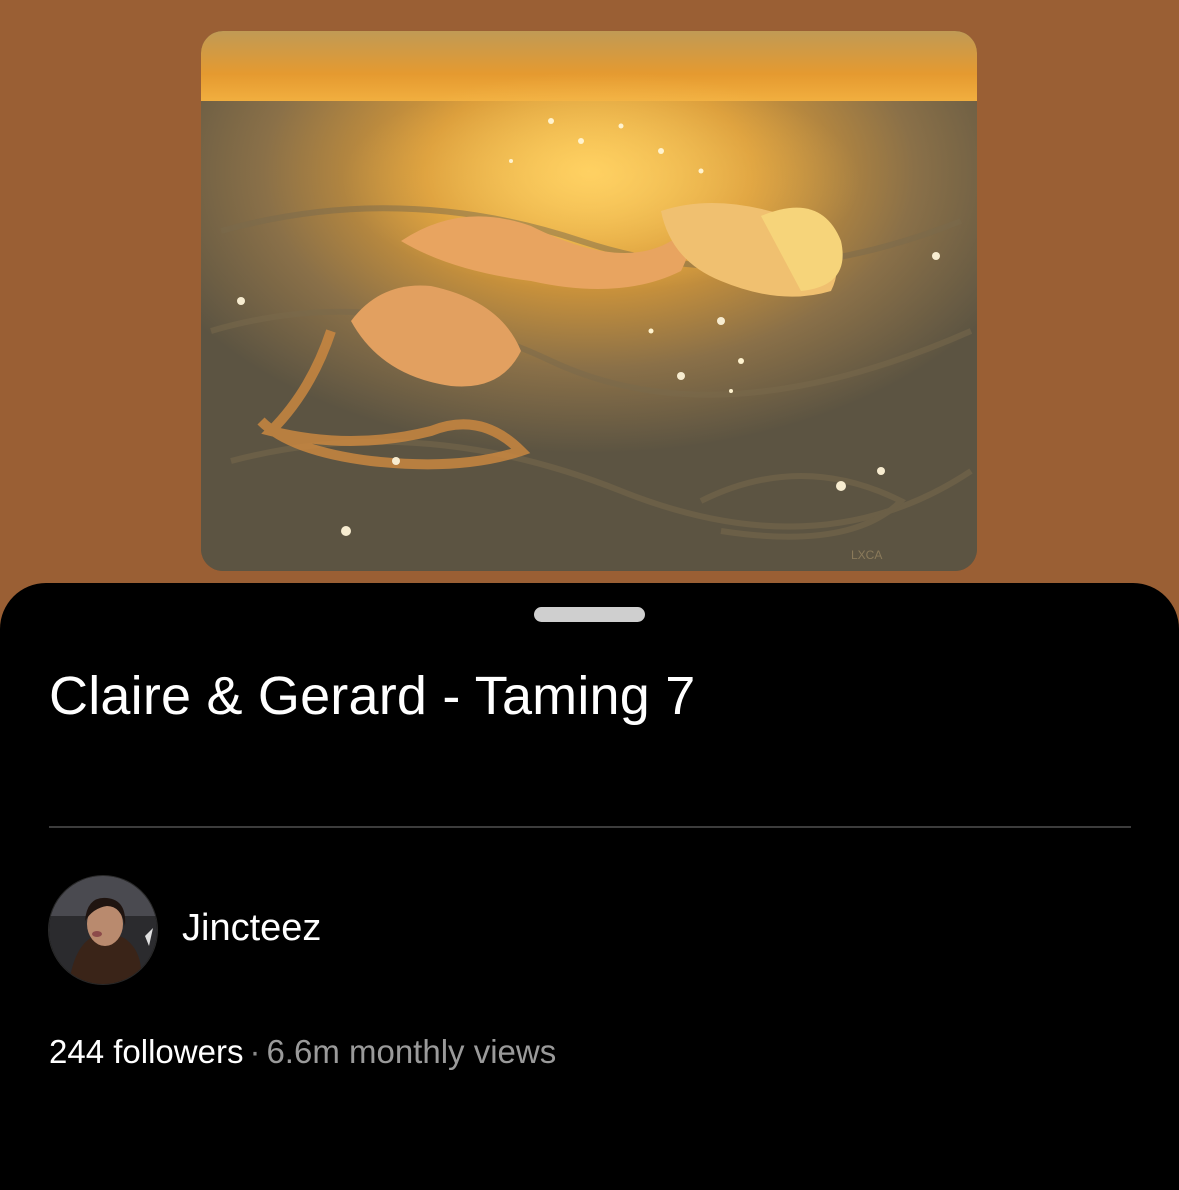 This screenshot has width=1179, height=1190. I want to click on creator-username: Jincteez, so click(251, 928).